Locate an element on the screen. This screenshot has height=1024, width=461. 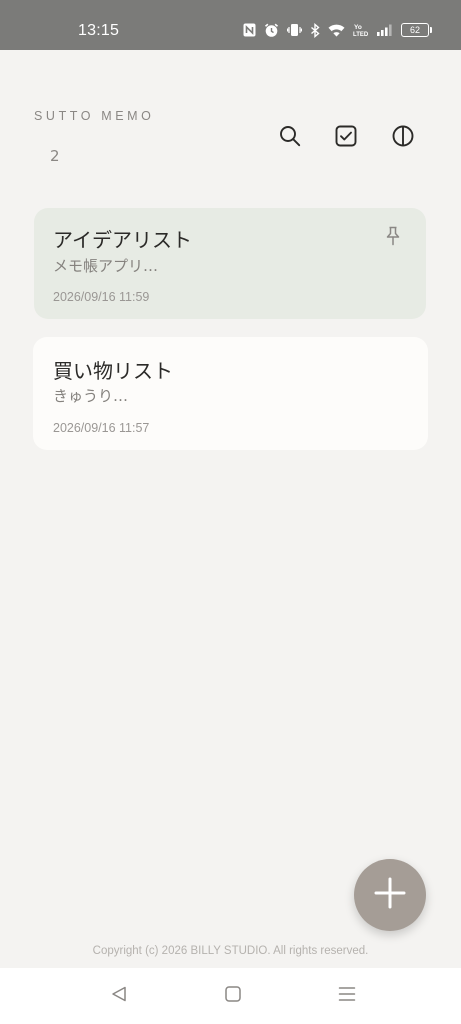
theme-toggle-icon is located at coordinates (403, 138).